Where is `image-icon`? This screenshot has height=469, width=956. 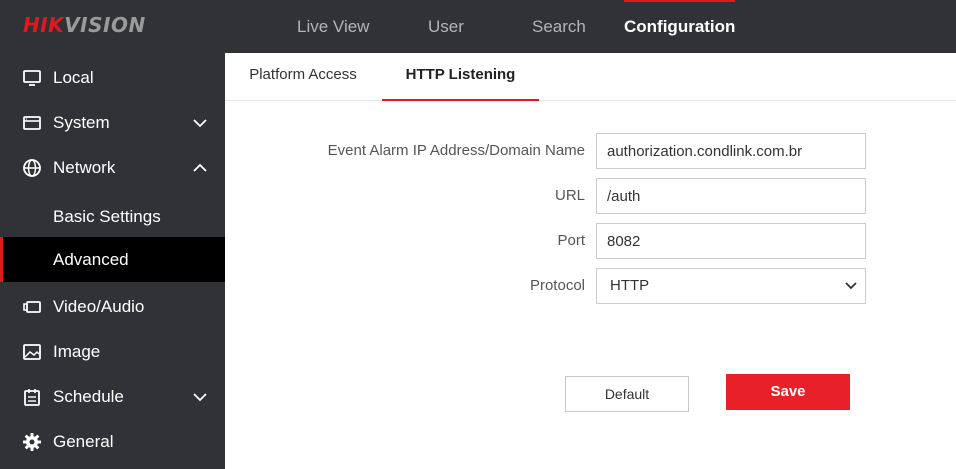
image-icon is located at coordinates (32, 352).